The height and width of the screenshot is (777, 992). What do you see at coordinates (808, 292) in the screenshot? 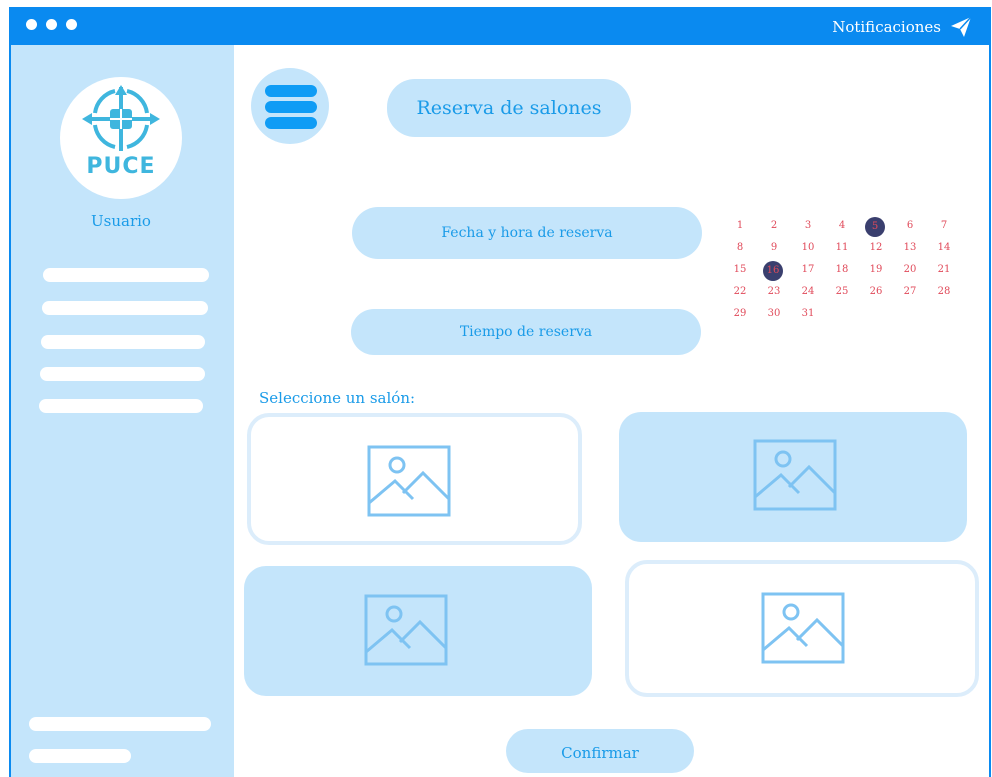
I see `calendar-day: 24` at bounding box center [808, 292].